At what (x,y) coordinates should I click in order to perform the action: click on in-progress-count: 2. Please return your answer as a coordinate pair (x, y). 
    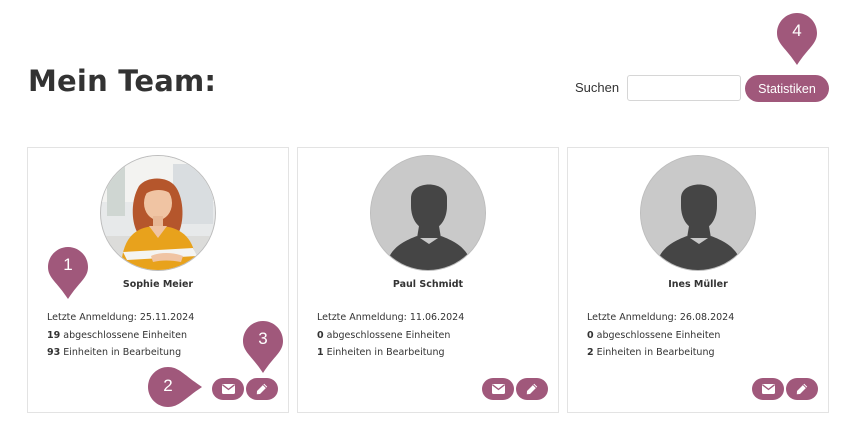
    Looking at the image, I should click on (590, 352).